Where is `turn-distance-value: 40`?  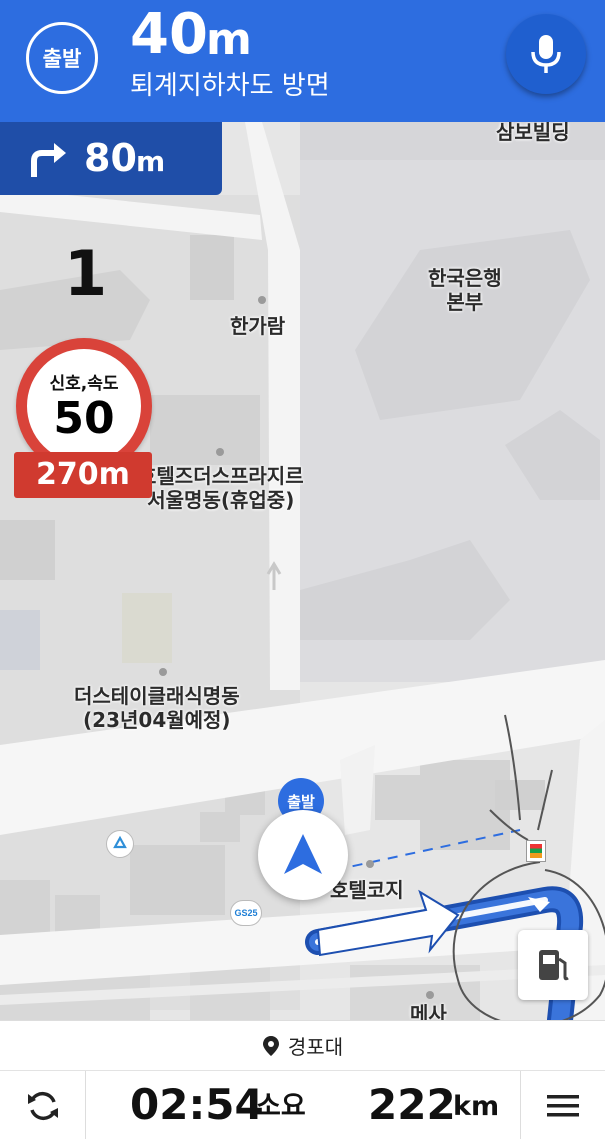
turn-distance-value: 40 is located at coordinates (169, 34).